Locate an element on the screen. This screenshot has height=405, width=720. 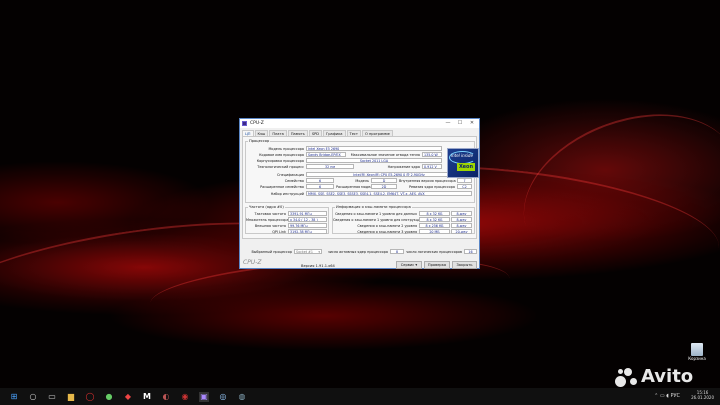
recycle-bin-icon is located at coordinates (697, 349).